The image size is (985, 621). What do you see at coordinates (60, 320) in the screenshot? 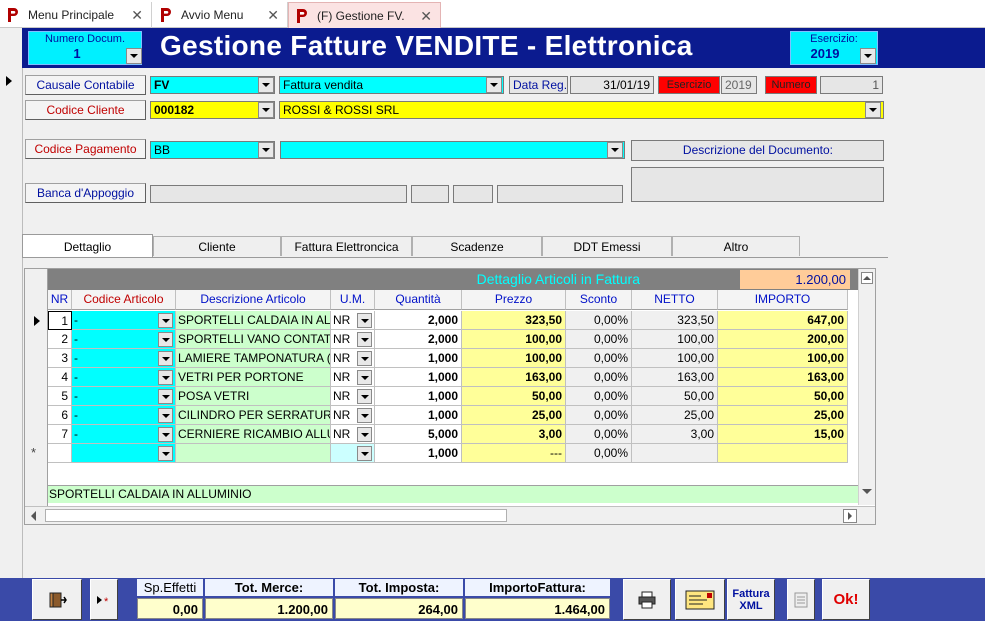
I see `cell-nr: 1` at bounding box center [60, 320].